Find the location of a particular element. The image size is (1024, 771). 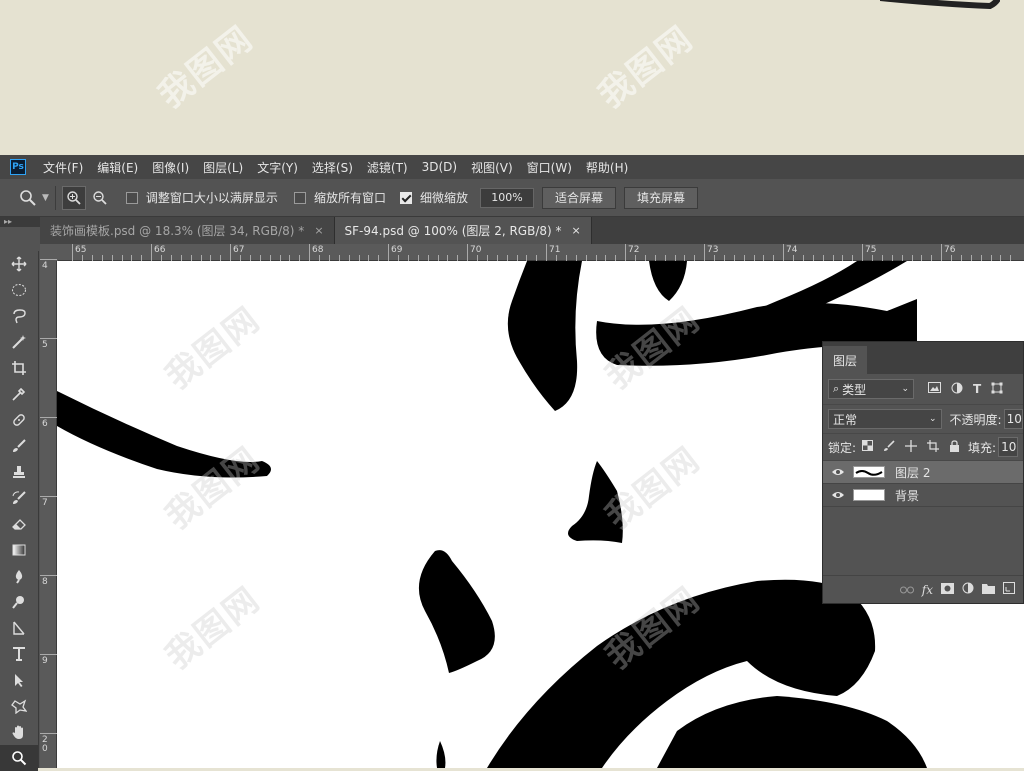

menu-select: 选择(S) is located at coordinates (332, 167).